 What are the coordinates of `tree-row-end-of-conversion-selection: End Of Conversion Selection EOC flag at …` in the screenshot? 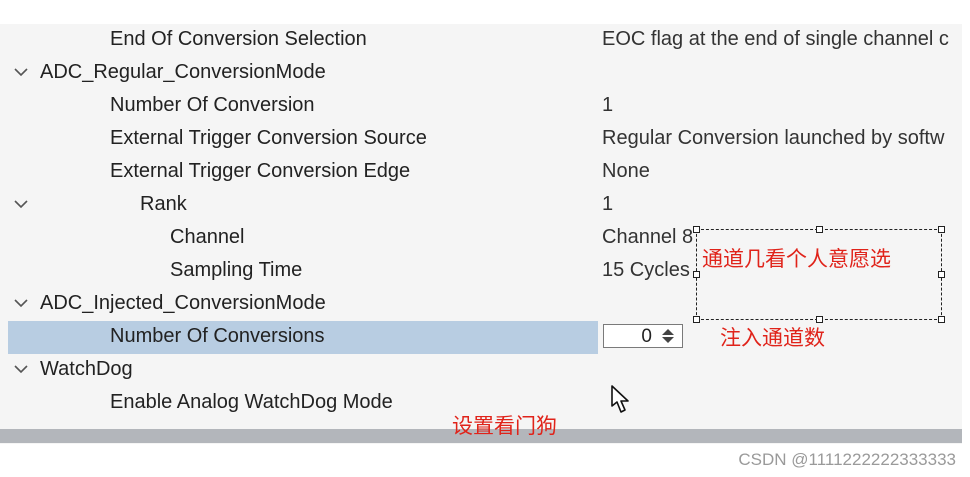 It's located at (481, 40).